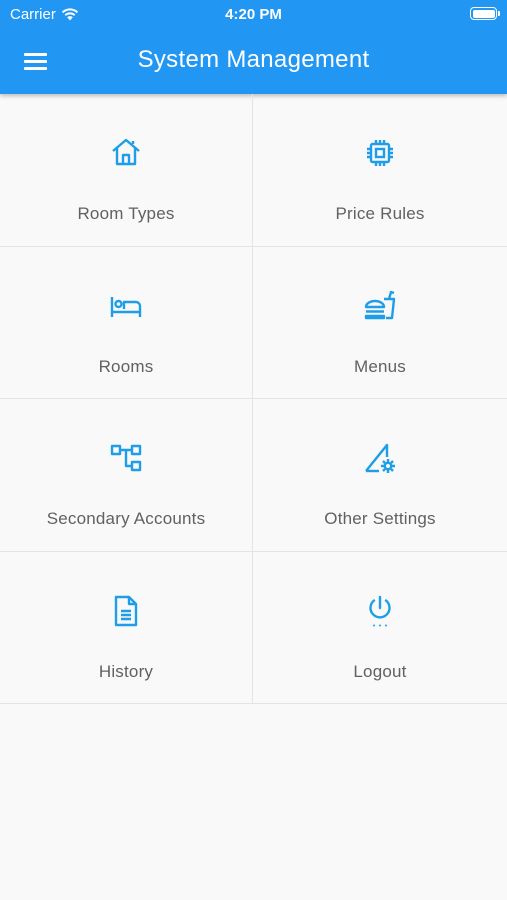  What do you see at coordinates (380, 213) in the screenshot?
I see `tile-label: Price Rules` at bounding box center [380, 213].